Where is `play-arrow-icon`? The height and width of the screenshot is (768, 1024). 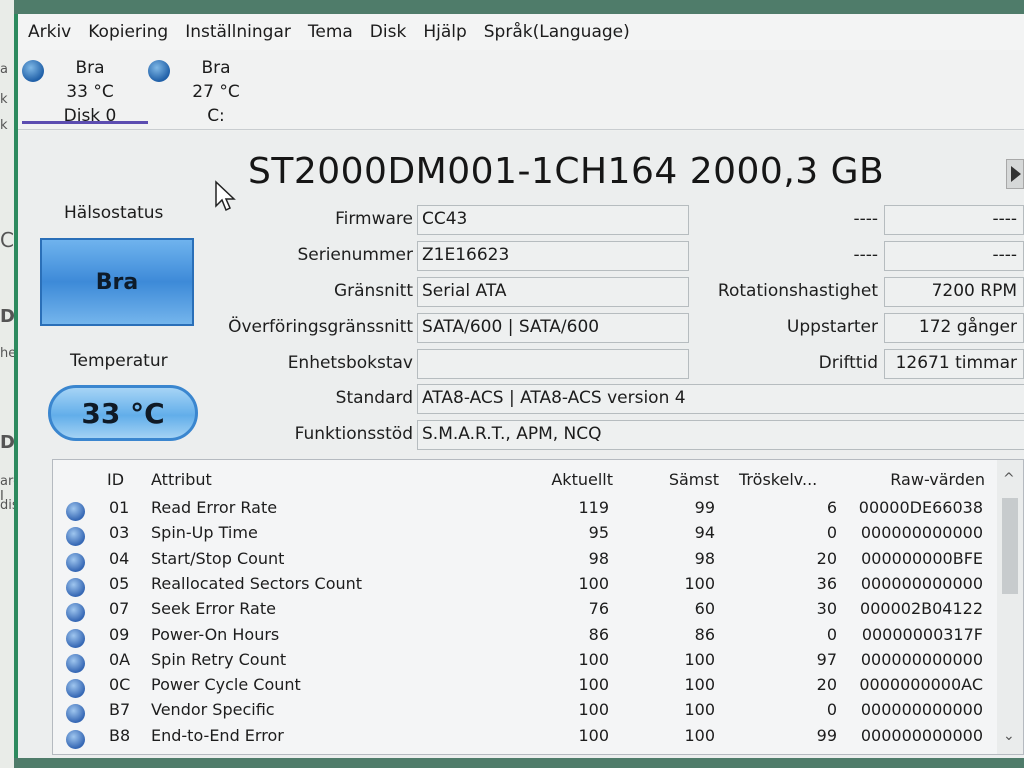 play-arrow-icon is located at coordinates (1016, 174).